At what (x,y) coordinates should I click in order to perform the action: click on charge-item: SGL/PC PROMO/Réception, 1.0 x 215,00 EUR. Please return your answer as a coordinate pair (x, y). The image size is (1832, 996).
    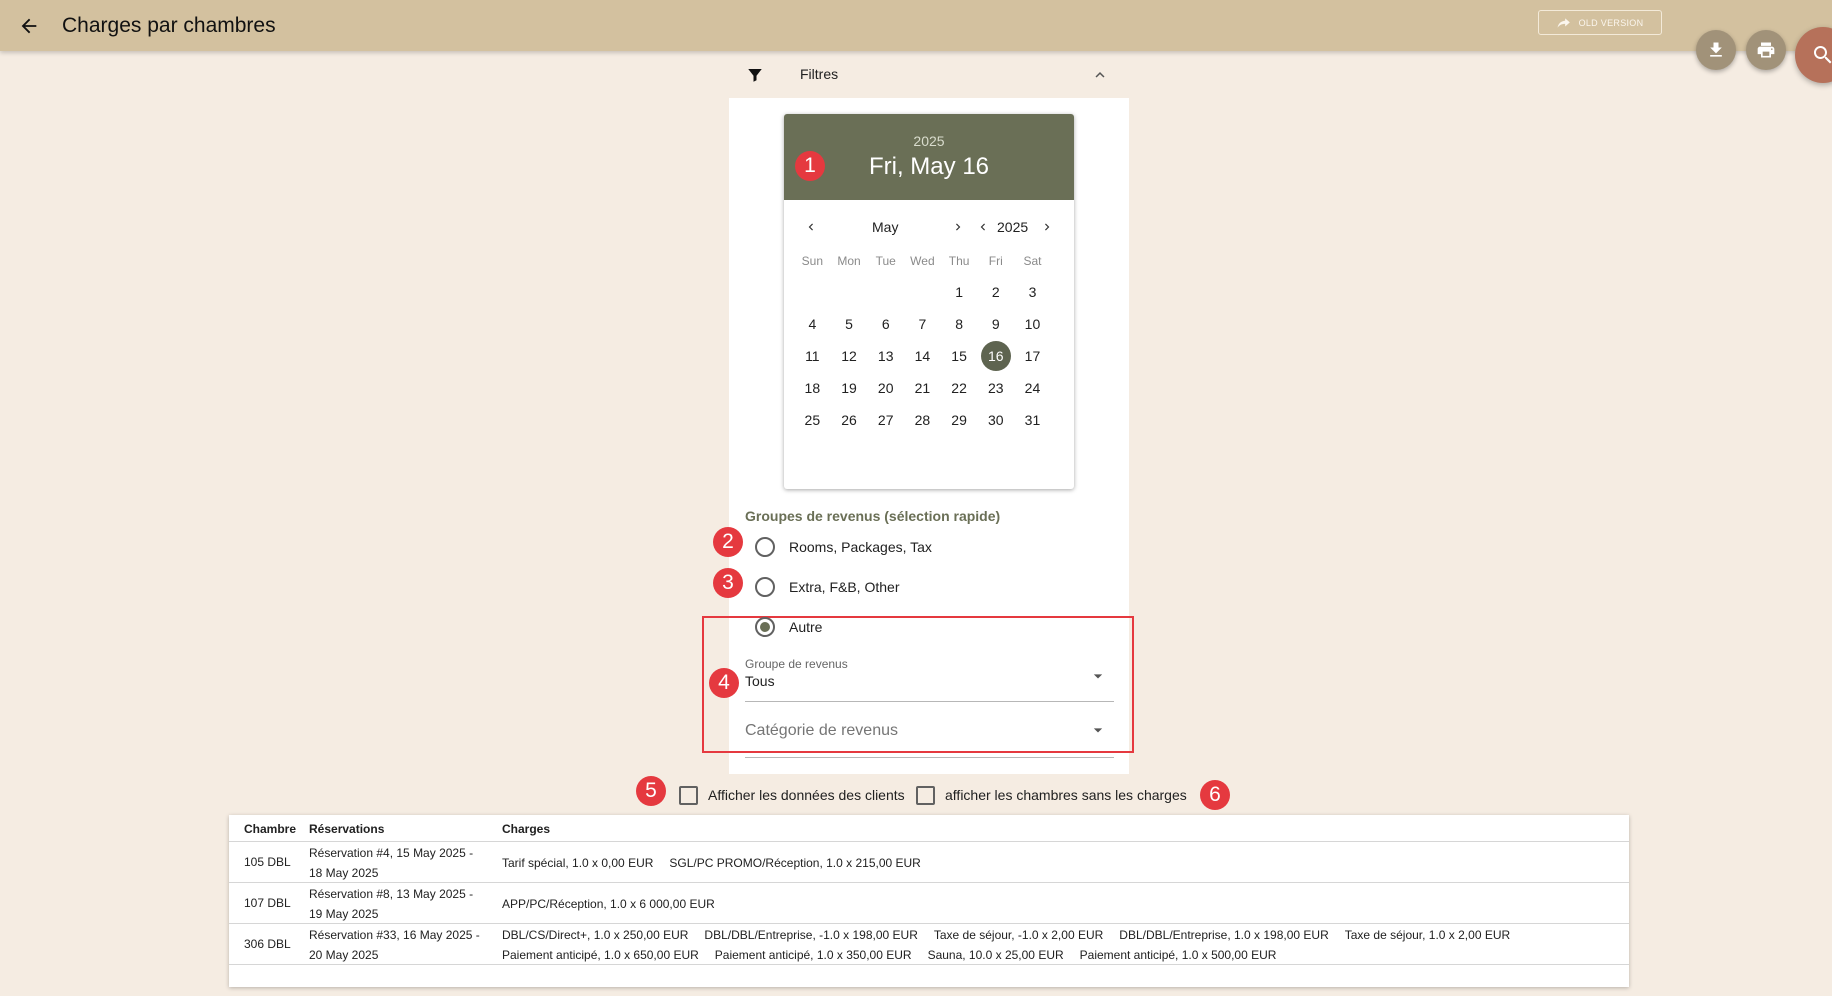
    Looking at the image, I should click on (795, 863).